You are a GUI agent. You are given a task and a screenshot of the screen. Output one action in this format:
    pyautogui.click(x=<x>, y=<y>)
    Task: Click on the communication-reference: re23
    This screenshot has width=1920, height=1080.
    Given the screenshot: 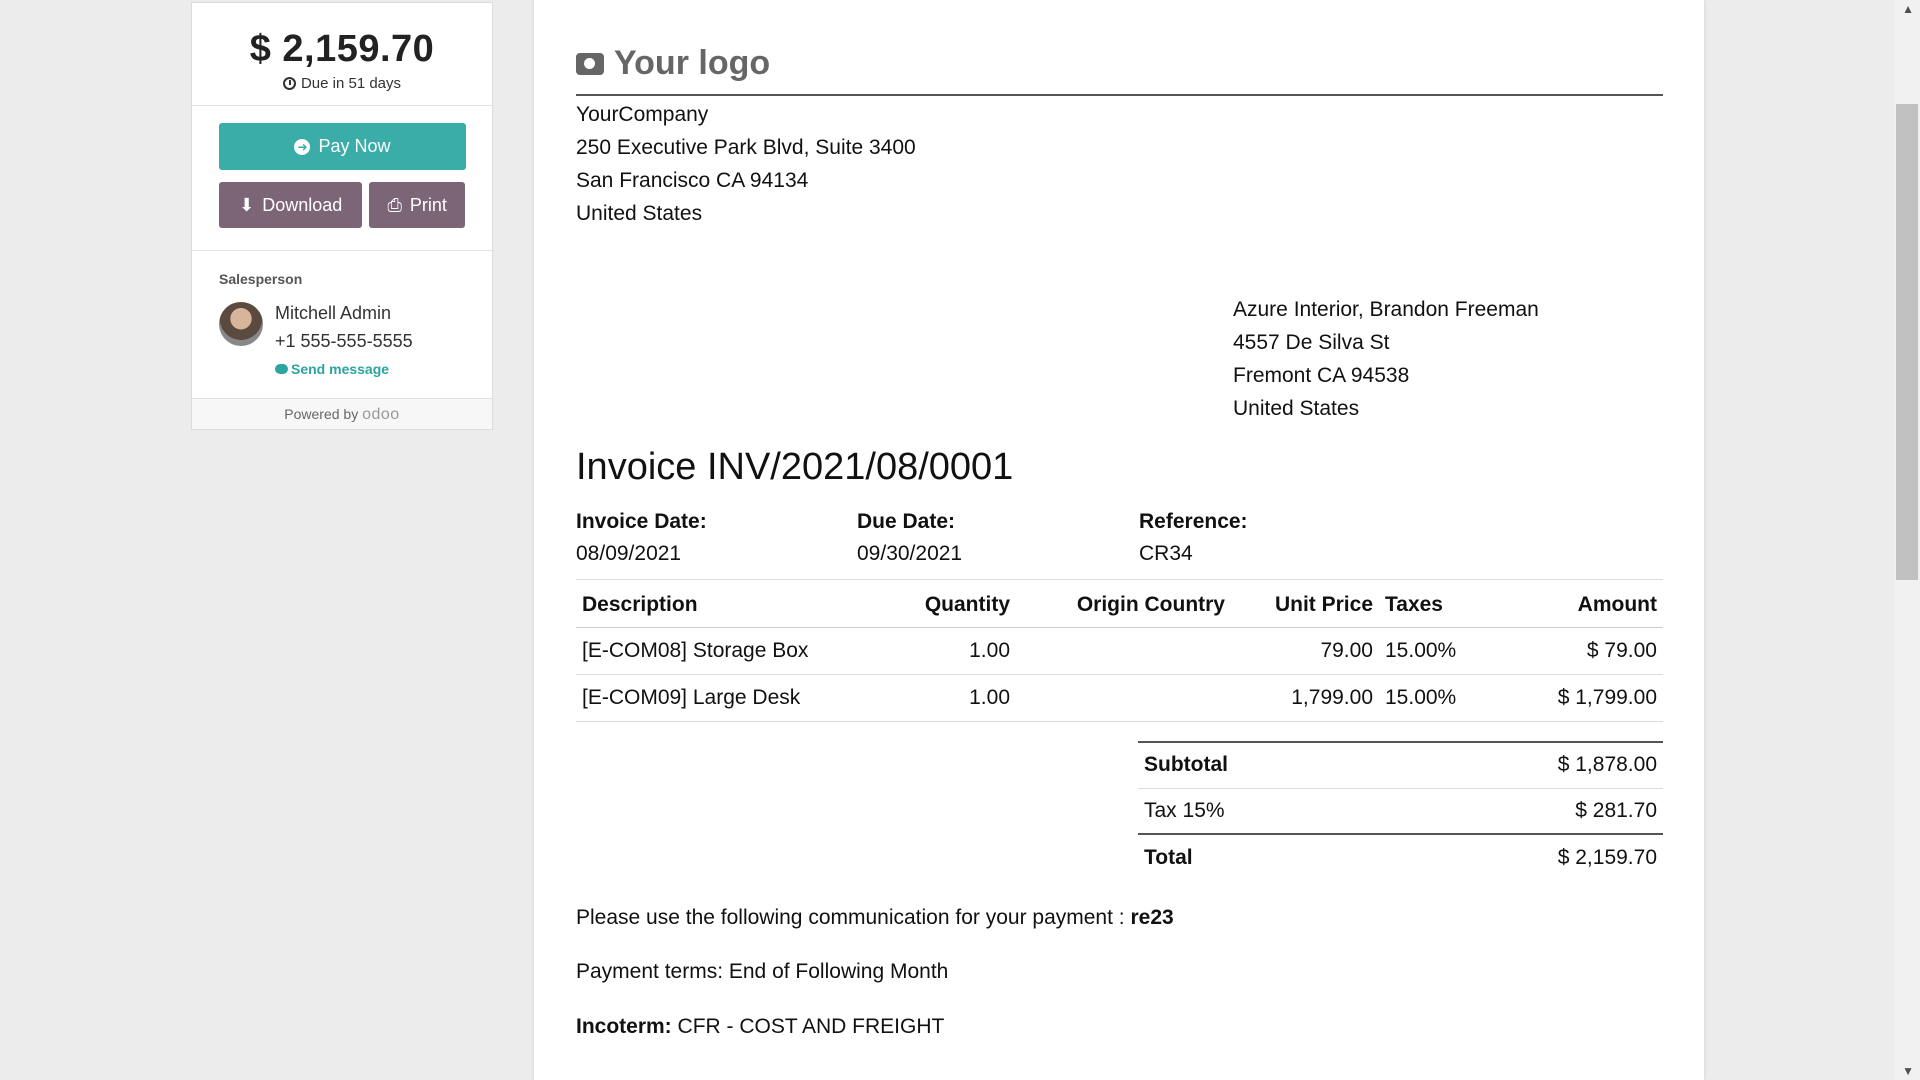 What is the action you would take?
    pyautogui.click(x=1152, y=917)
    